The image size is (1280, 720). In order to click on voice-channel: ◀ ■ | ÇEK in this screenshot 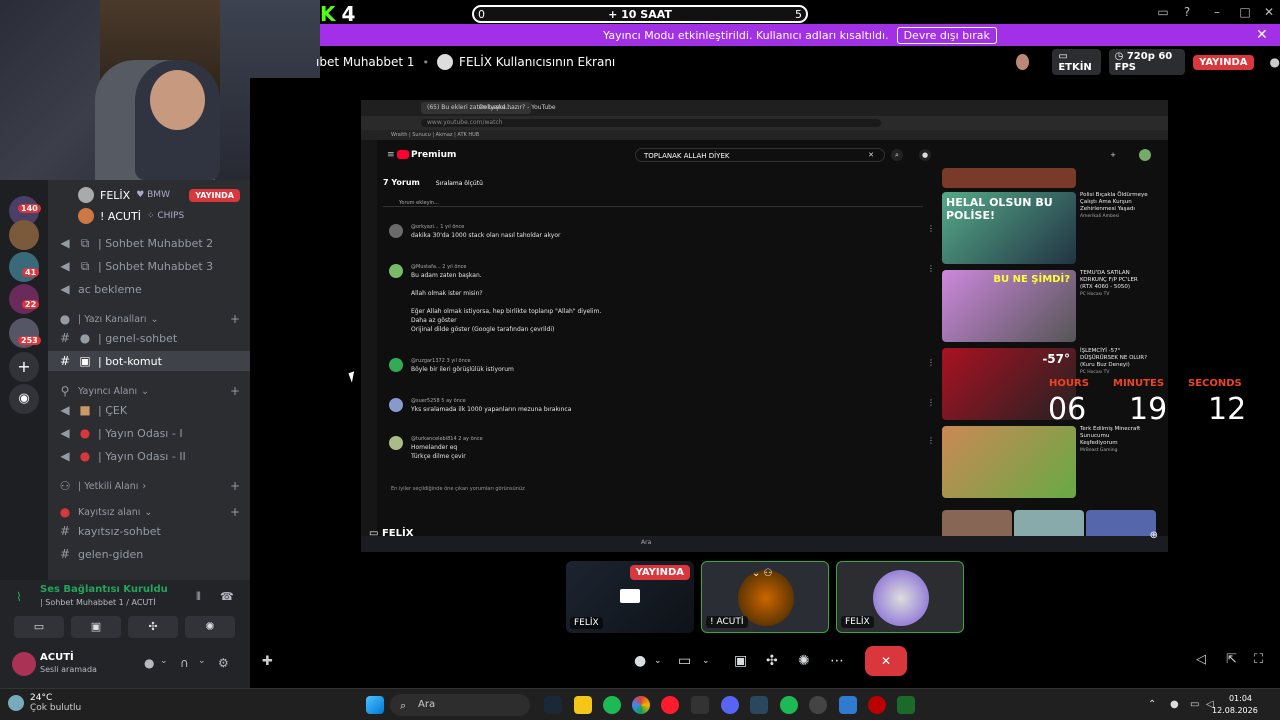, I will do `click(149, 410)`.